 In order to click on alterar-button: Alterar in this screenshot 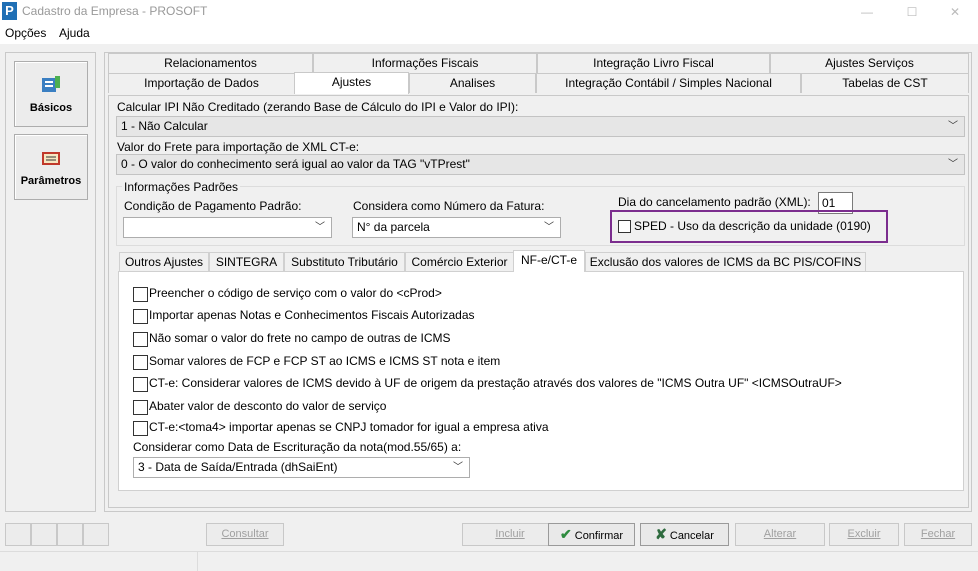, I will do `click(780, 534)`.